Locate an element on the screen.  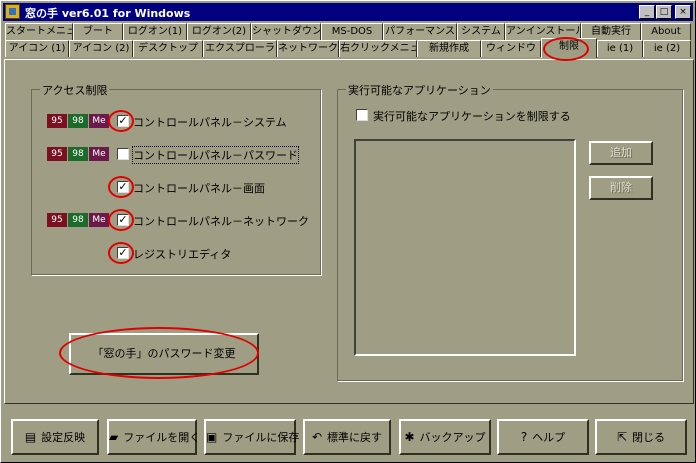
label-cp-password: コントロールパネル－パスワード is located at coordinates (215, 155).